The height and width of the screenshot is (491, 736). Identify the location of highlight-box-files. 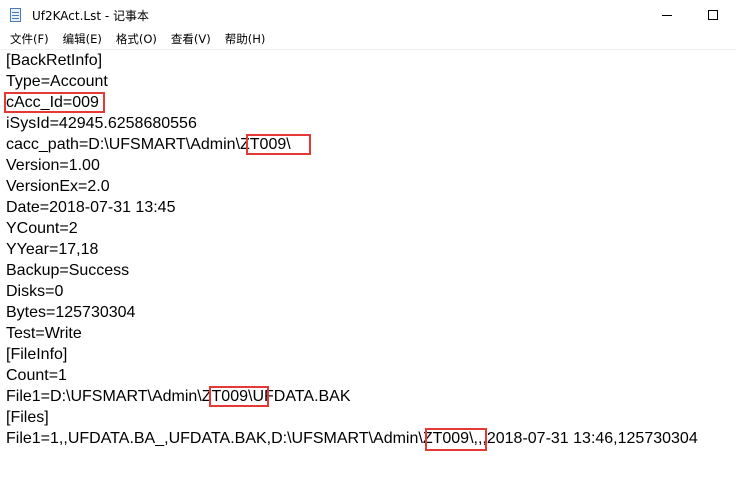
(456, 439).